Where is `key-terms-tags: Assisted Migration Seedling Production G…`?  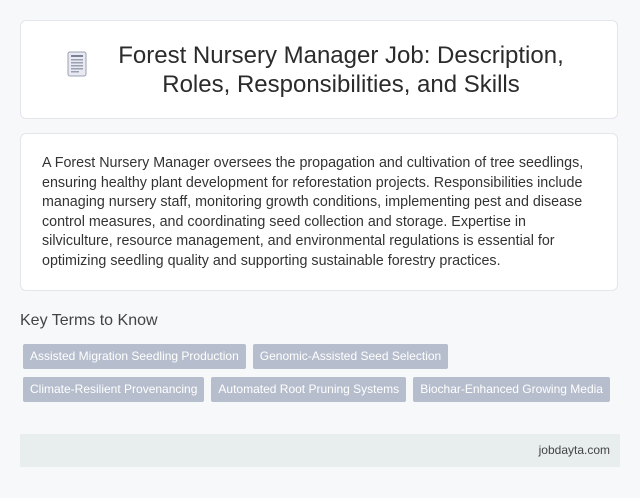 key-terms-tags: Assisted Migration Seedling Production G… is located at coordinates (323, 377).